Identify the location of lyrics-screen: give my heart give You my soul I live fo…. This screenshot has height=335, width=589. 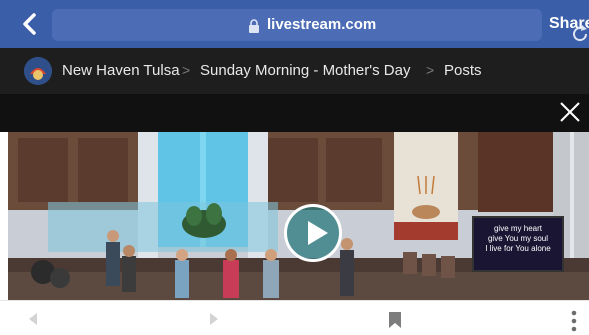
(518, 244).